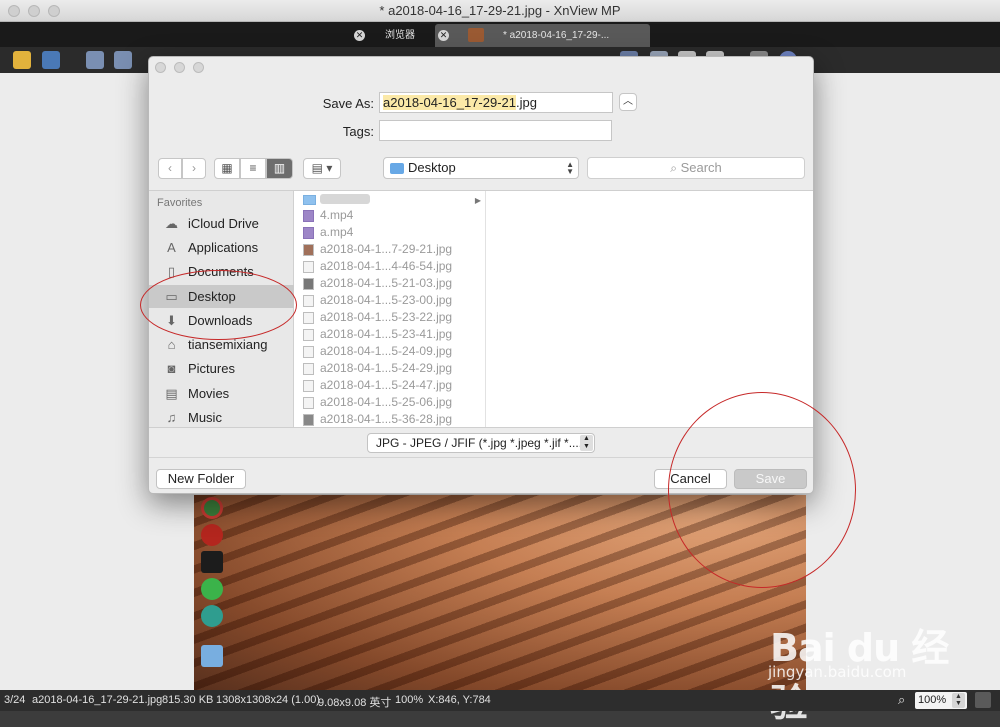 The width and height of the screenshot is (1000, 727). I want to click on new-folder-button: New Folder, so click(201, 479).